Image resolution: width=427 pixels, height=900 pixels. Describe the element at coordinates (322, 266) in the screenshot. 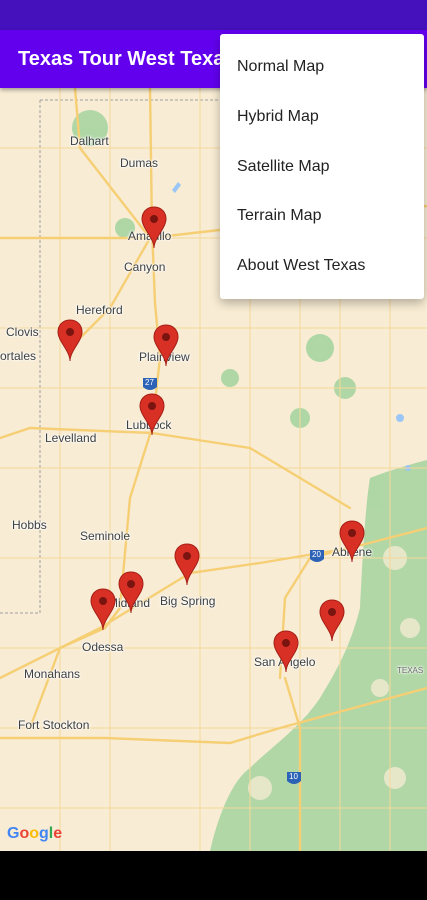

I see `menu-item-about-west-texas: About West Texas` at that location.